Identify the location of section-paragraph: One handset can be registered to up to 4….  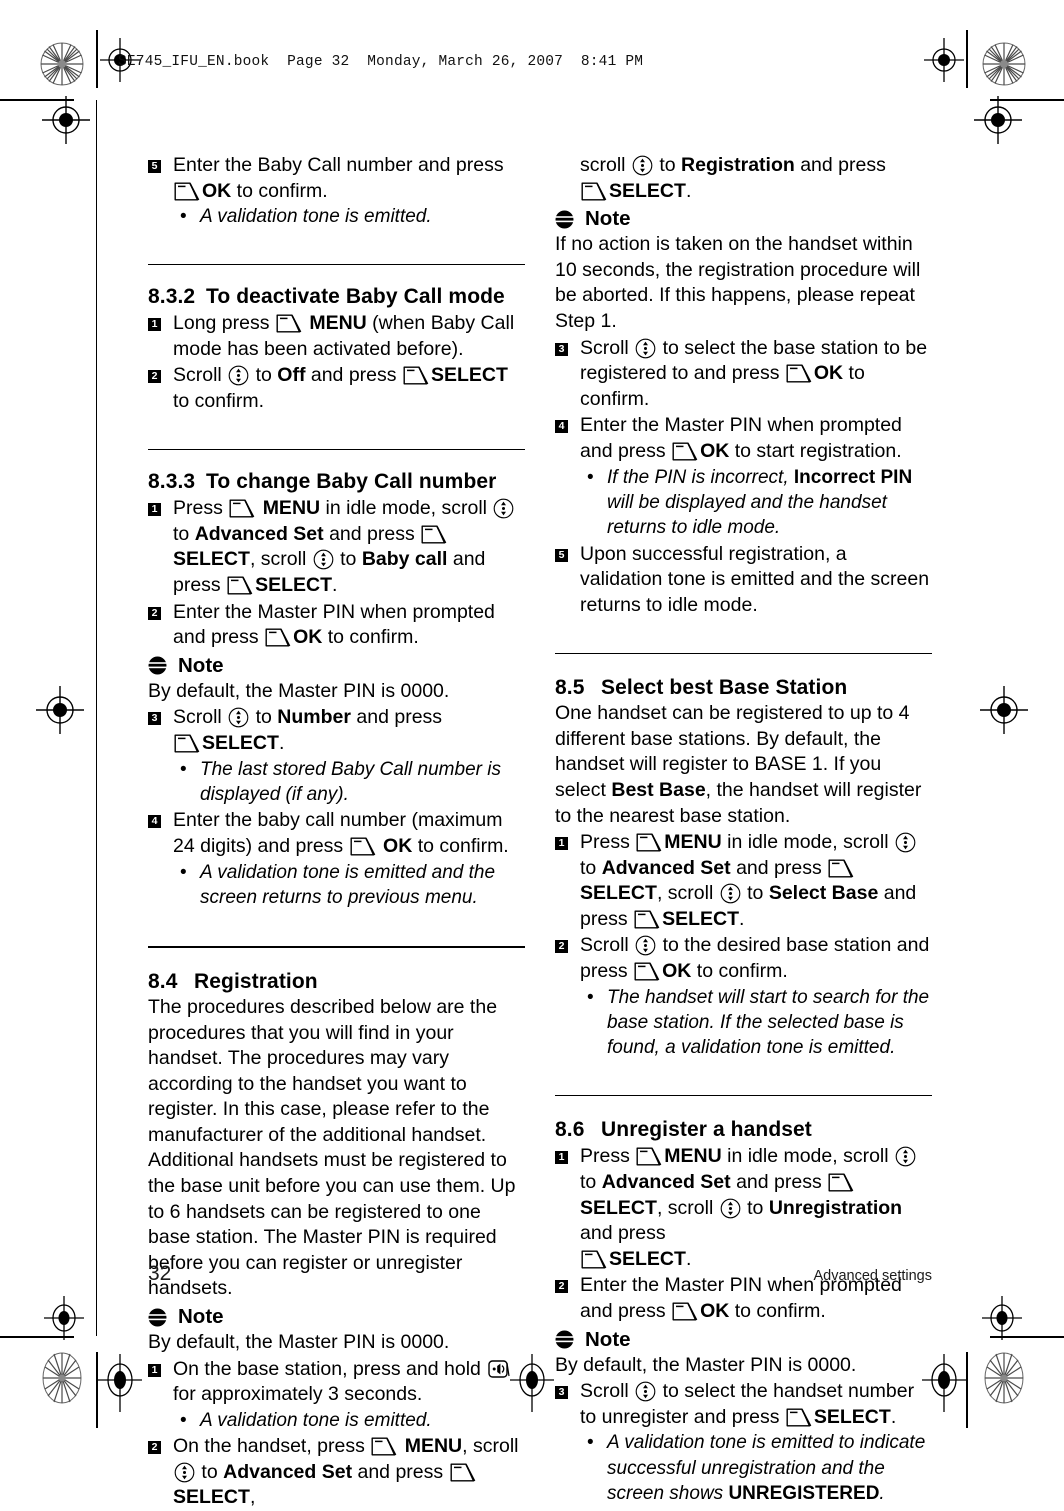
(743, 765).